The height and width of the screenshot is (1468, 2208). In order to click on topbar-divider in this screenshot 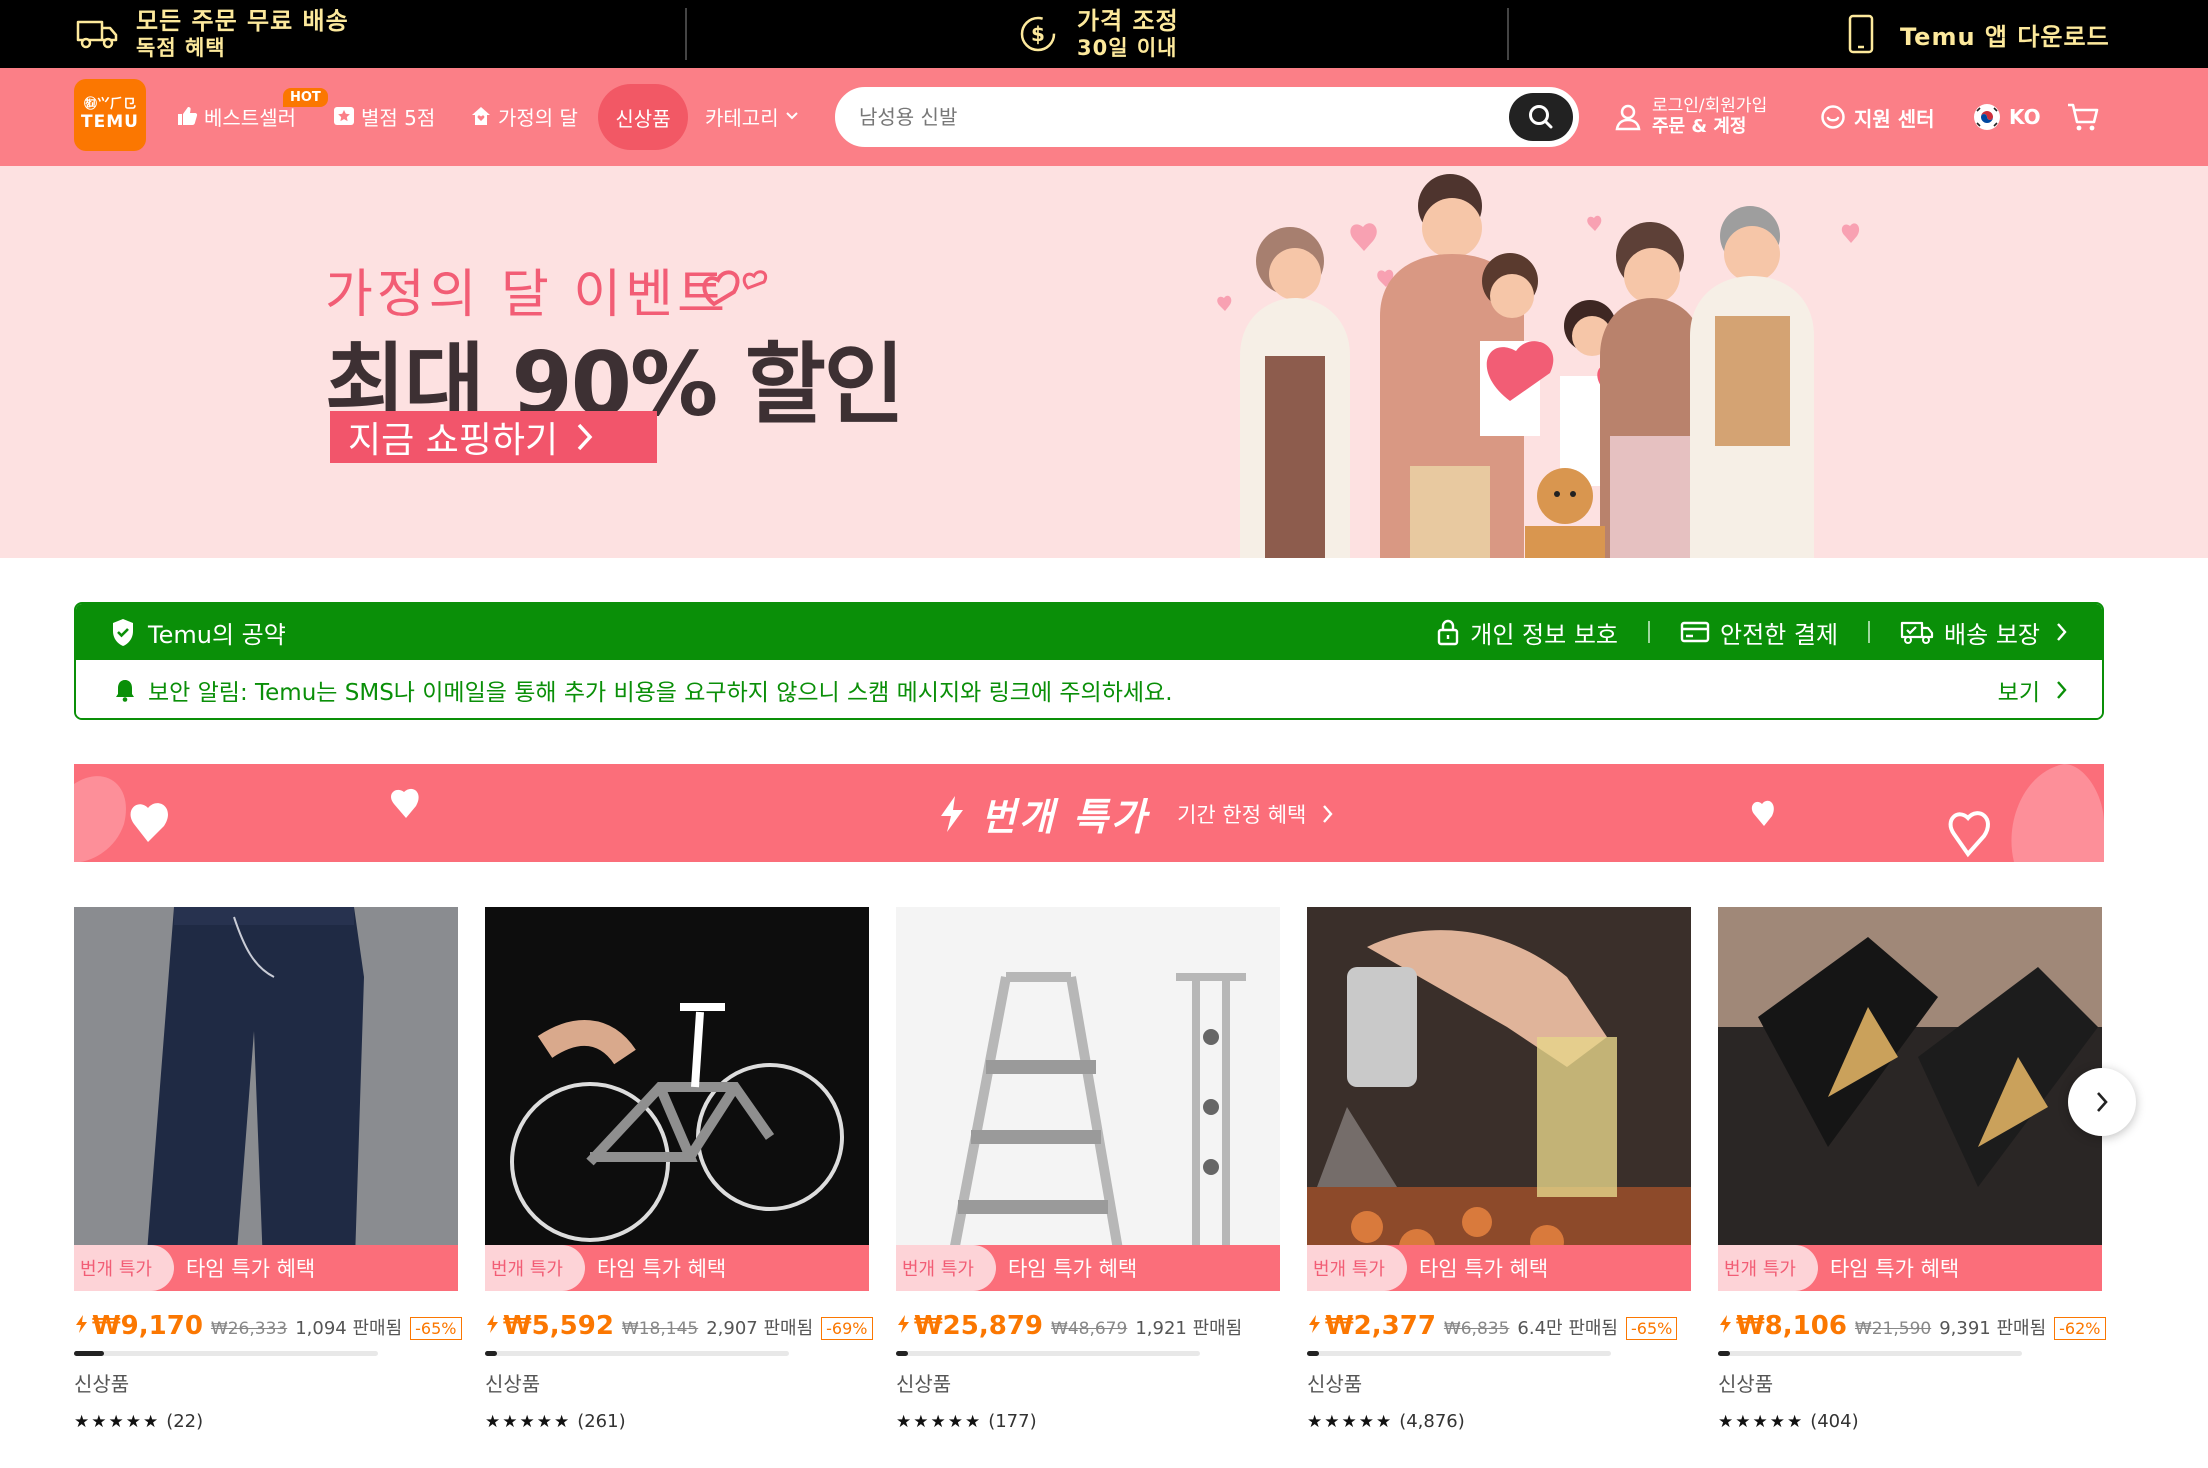, I will do `click(1508, 34)`.